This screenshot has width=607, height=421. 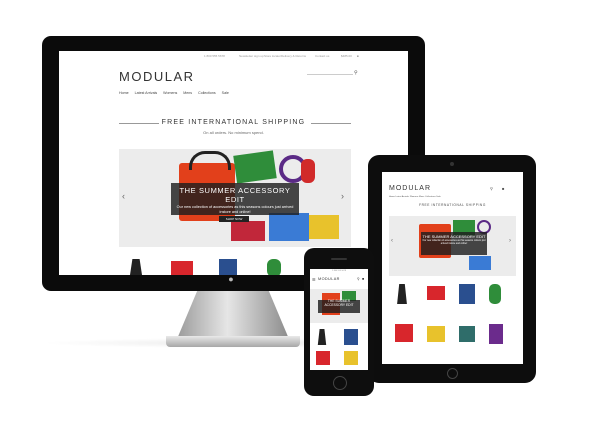 What do you see at coordinates (322, 56) in the screenshot?
I see `topbar-link-contact: Contact us` at bounding box center [322, 56].